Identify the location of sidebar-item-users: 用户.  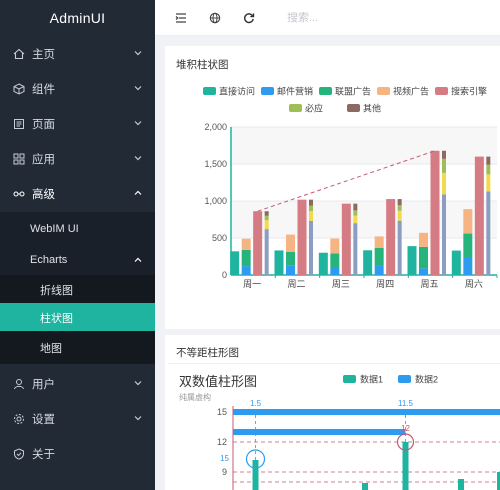
(77, 383).